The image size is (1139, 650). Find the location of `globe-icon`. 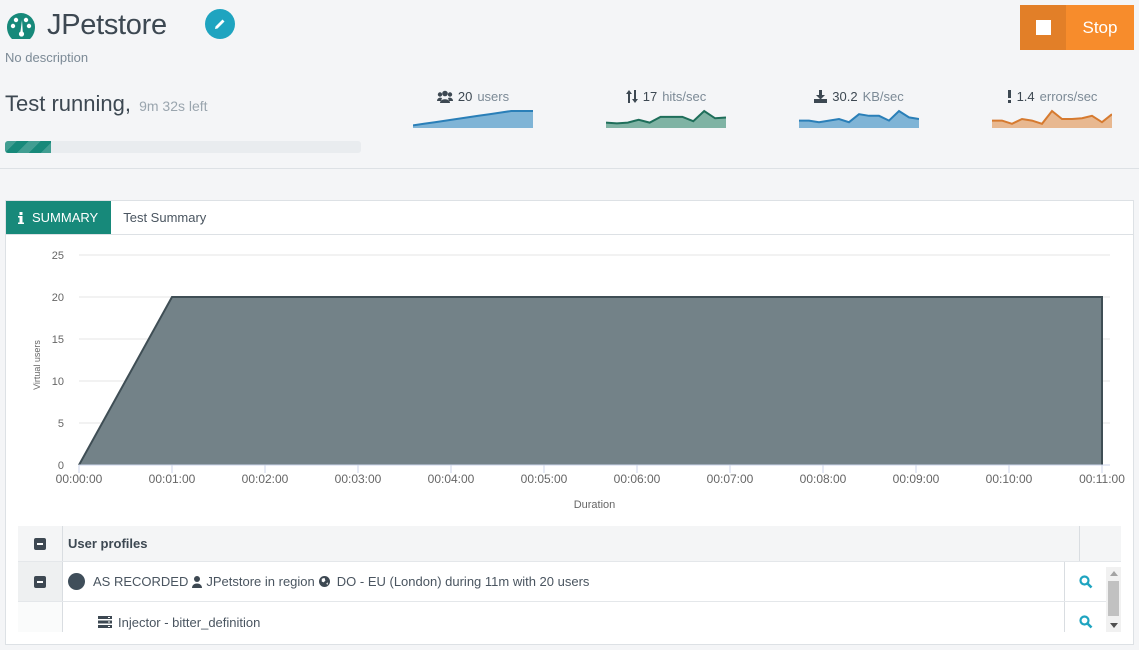

globe-icon is located at coordinates (324, 581).